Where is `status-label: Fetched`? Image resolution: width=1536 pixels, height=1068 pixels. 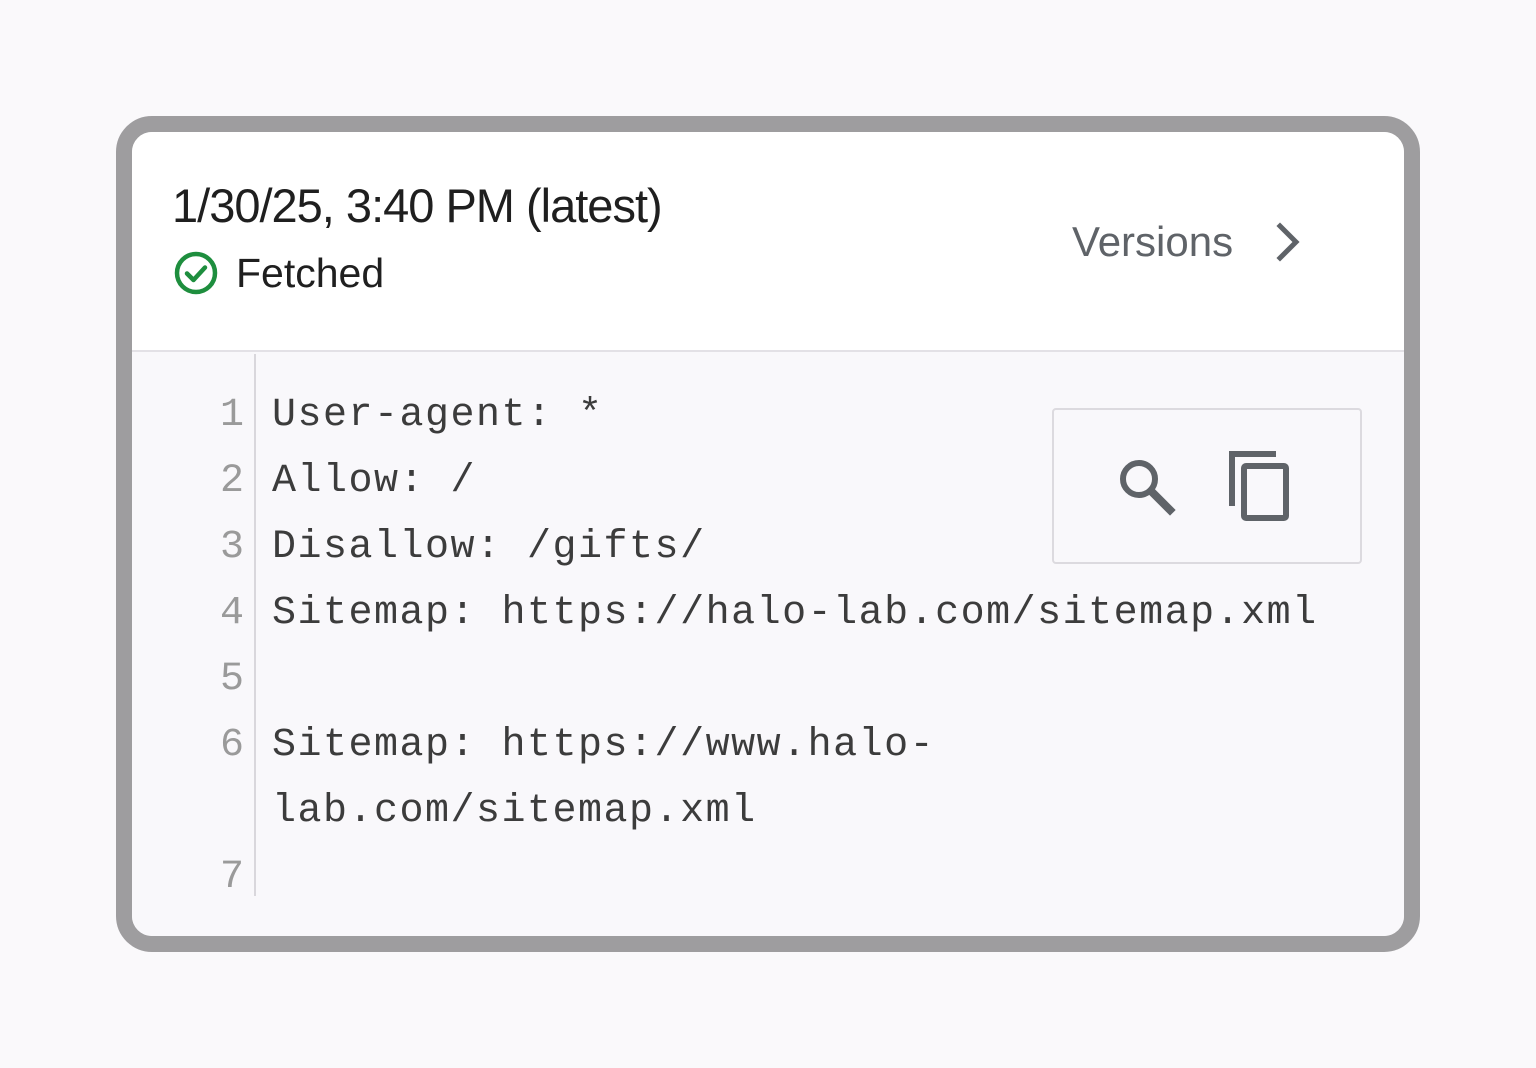
status-label: Fetched is located at coordinates (310, 272).